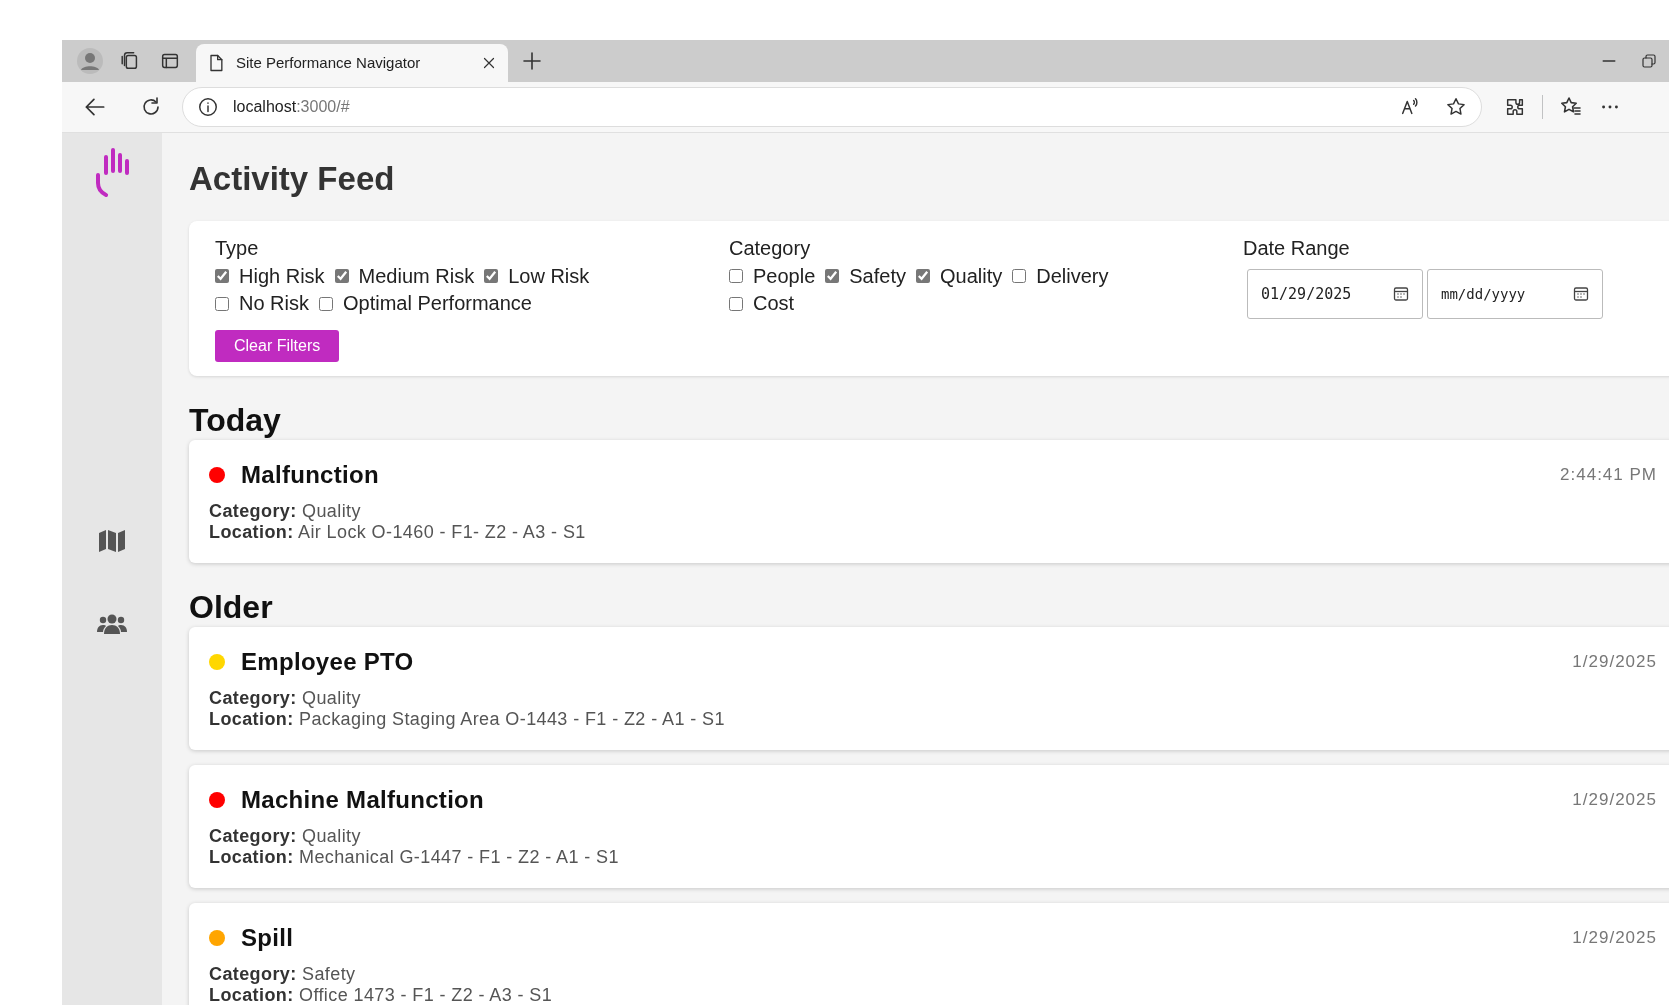  Describe the element at coordinates (235, 419) in the screenshot. I see `section-heading: Today` at that location.